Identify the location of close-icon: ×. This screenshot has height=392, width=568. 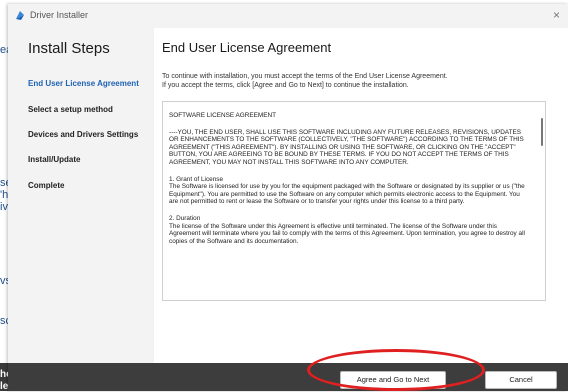
(556, 15).